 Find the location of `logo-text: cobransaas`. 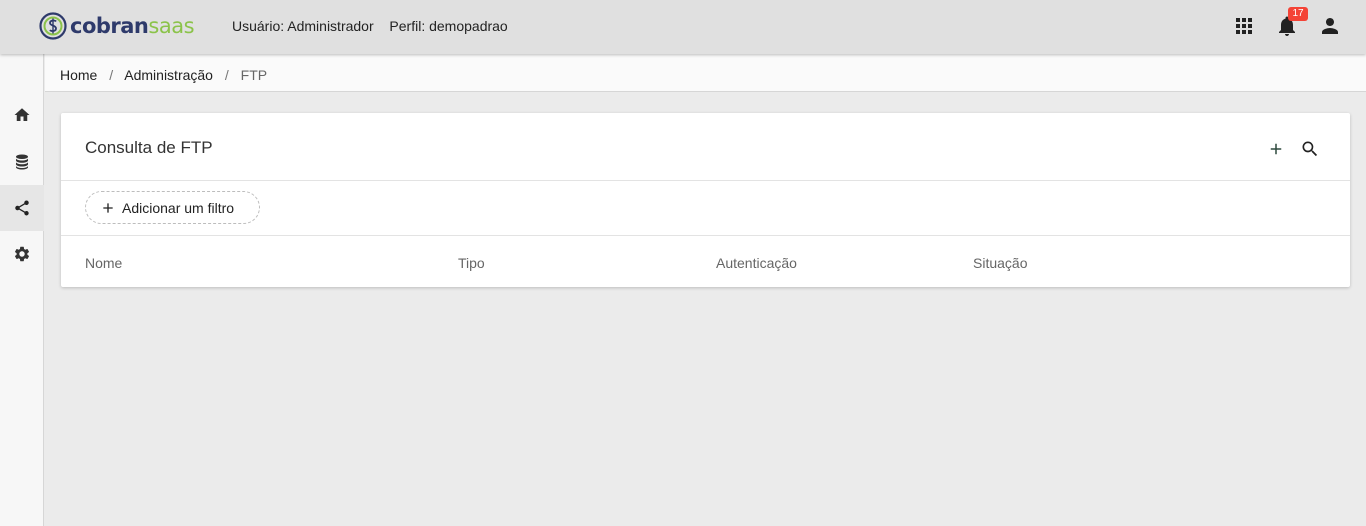

logo-text: cobransaas is located at coordinates (132, 26).